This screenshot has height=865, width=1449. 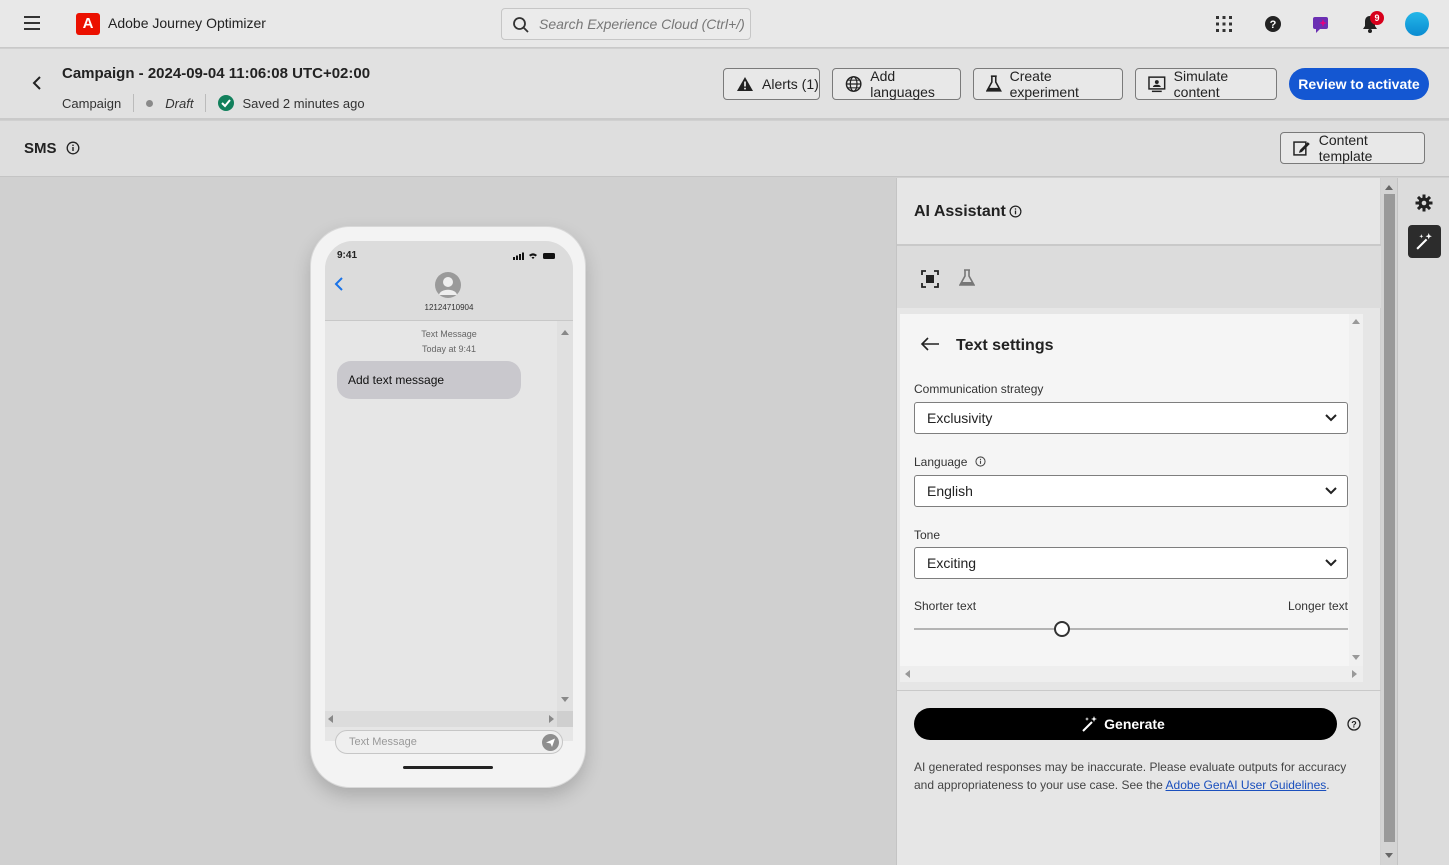 What do you see at coordinates (902, 84) in the screenshot?
I see `add-languages-label: Add languages` at bounding box center [902, 84].